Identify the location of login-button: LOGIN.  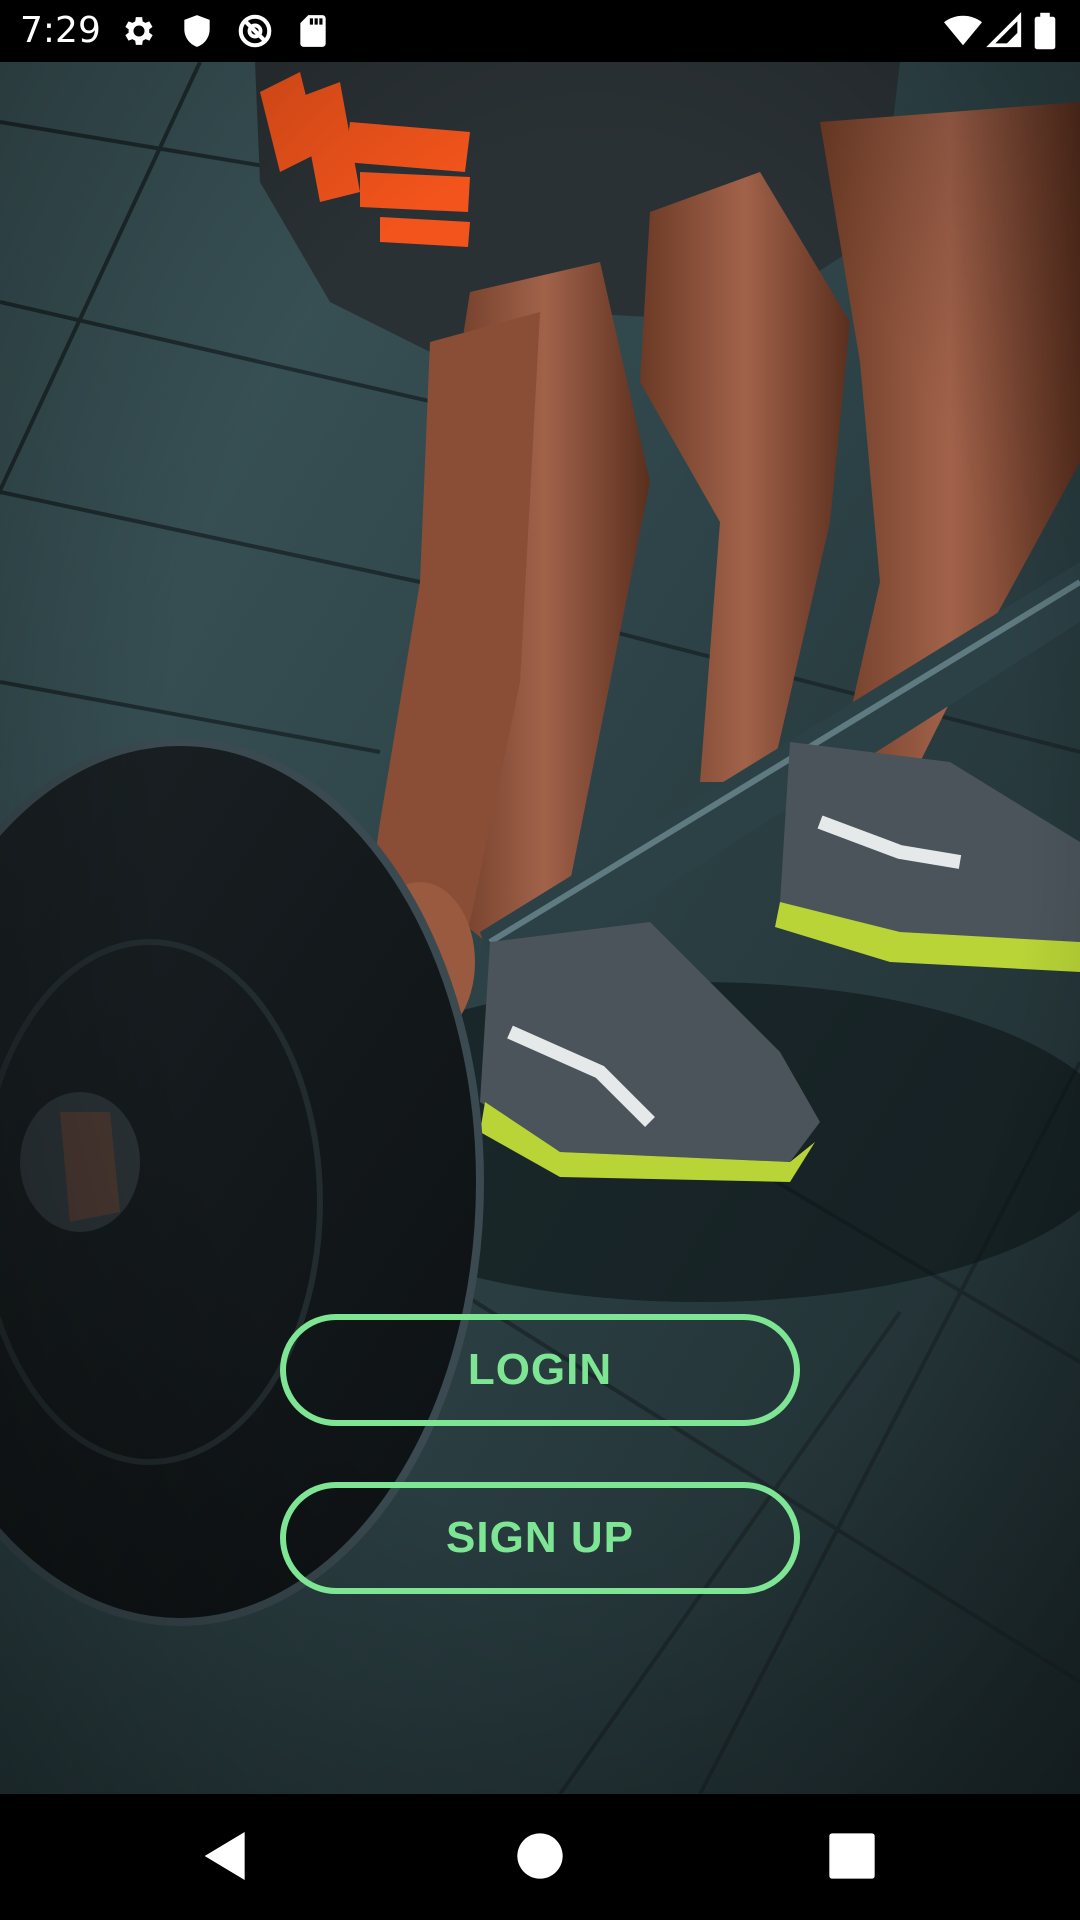
(540, 1370).